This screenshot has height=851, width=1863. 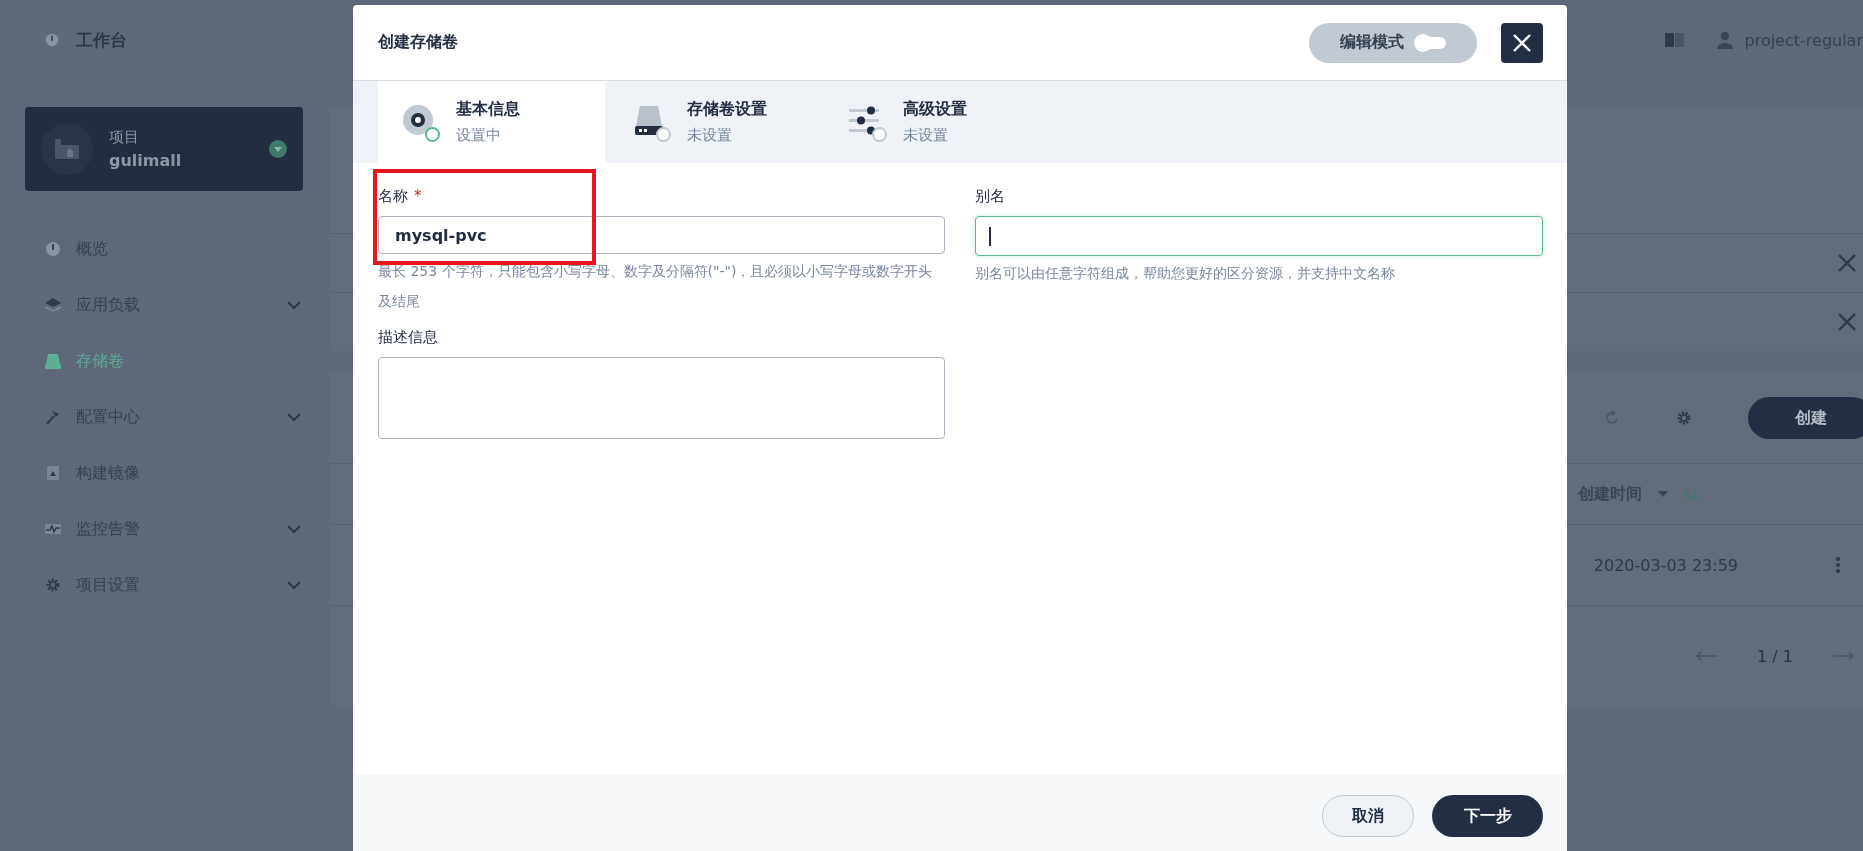 What do you see at coordinates (146, 160) in the screenshot?
I see `project-name: gulimall` at bounding box center [146, 160].